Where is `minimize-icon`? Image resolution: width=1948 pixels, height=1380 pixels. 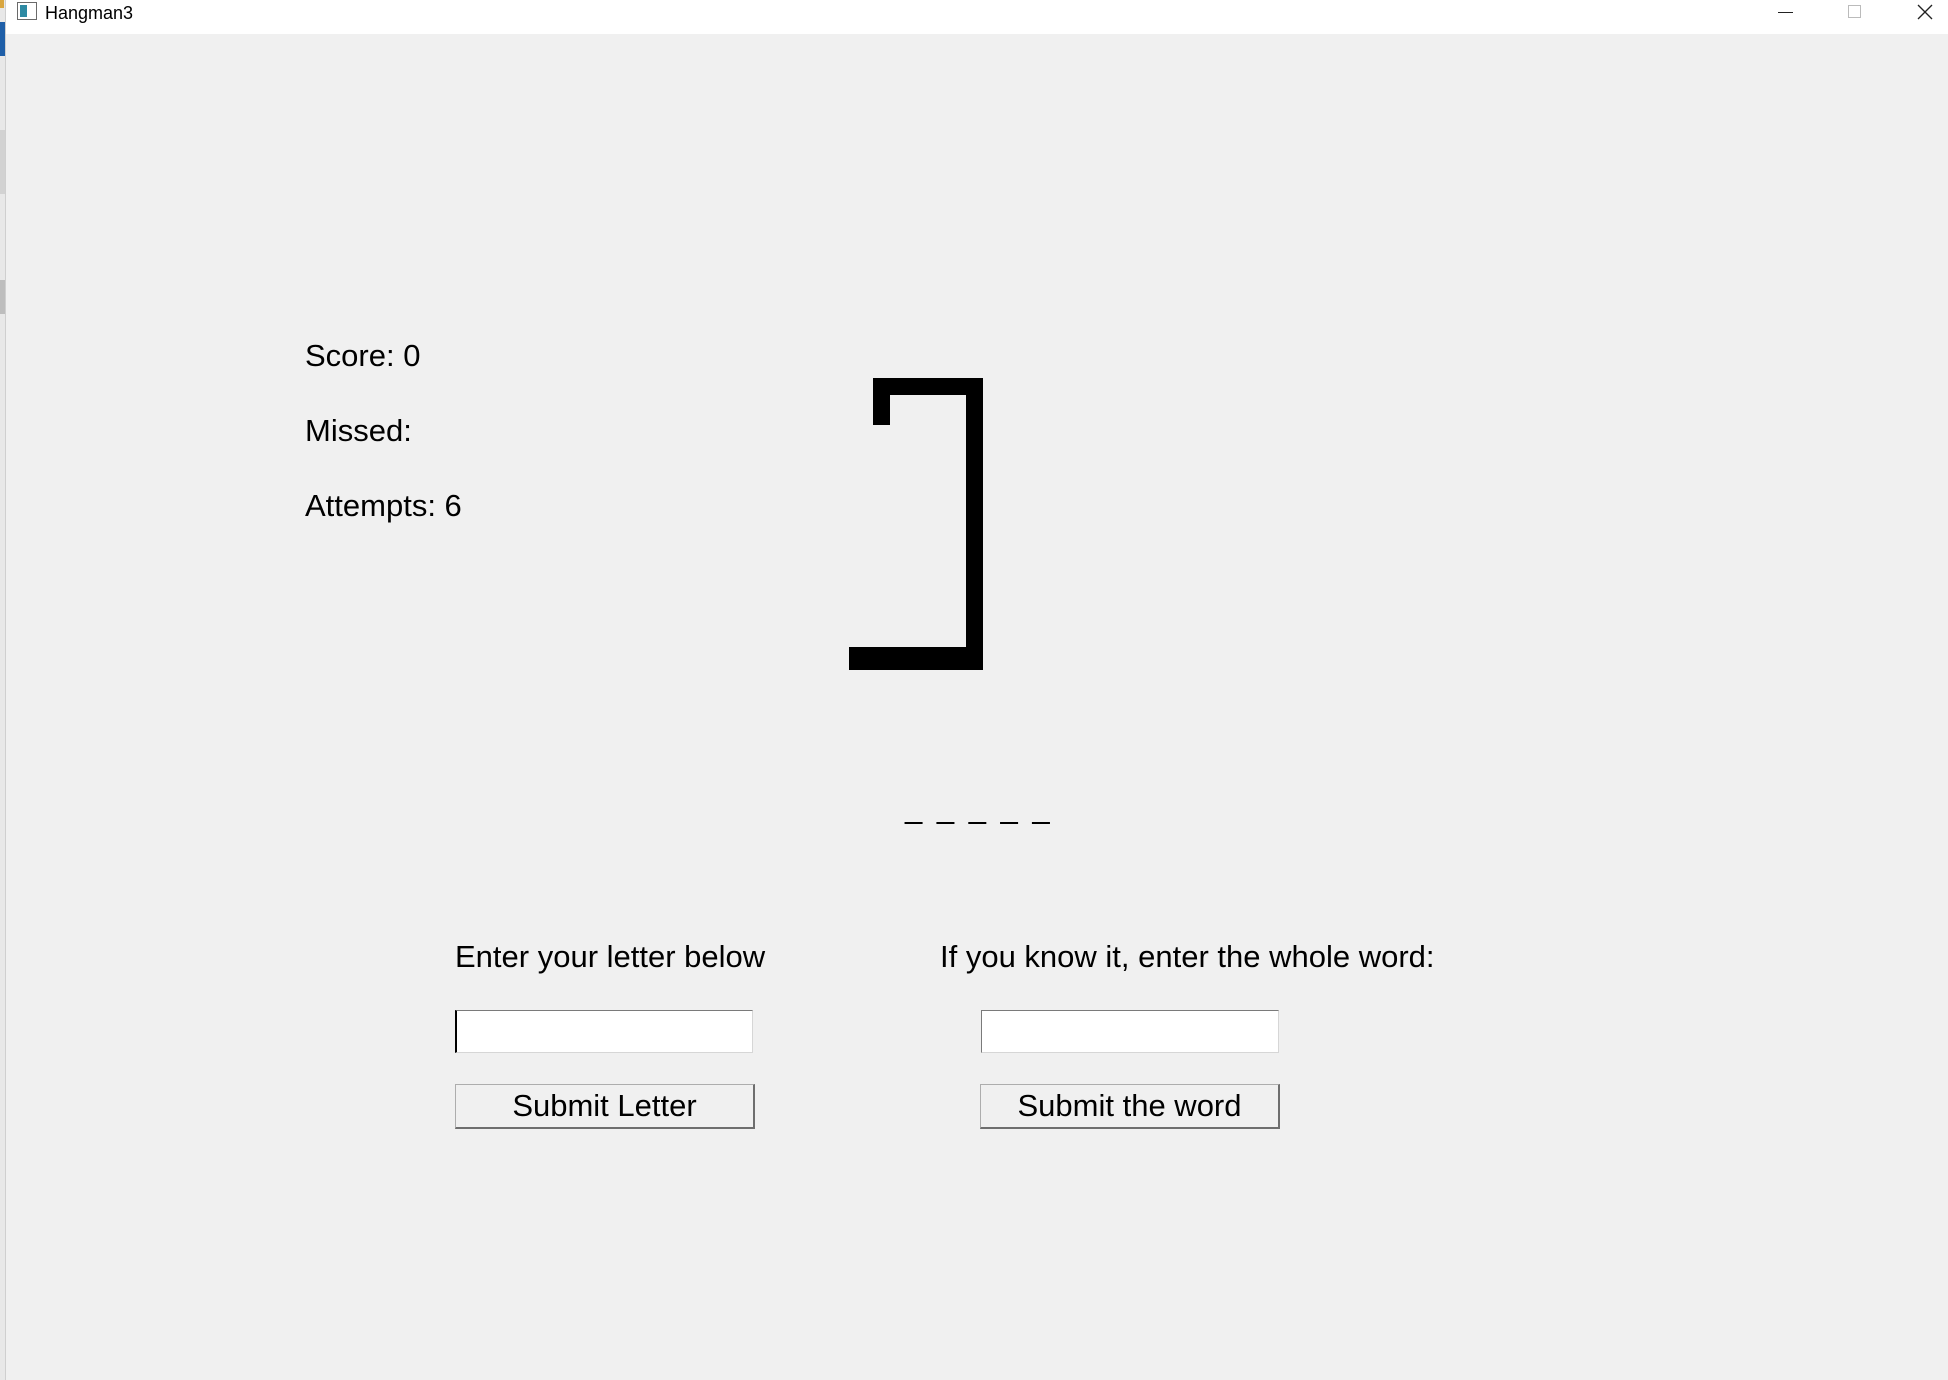 minimize-icon is located at coordinates (1785, 12).